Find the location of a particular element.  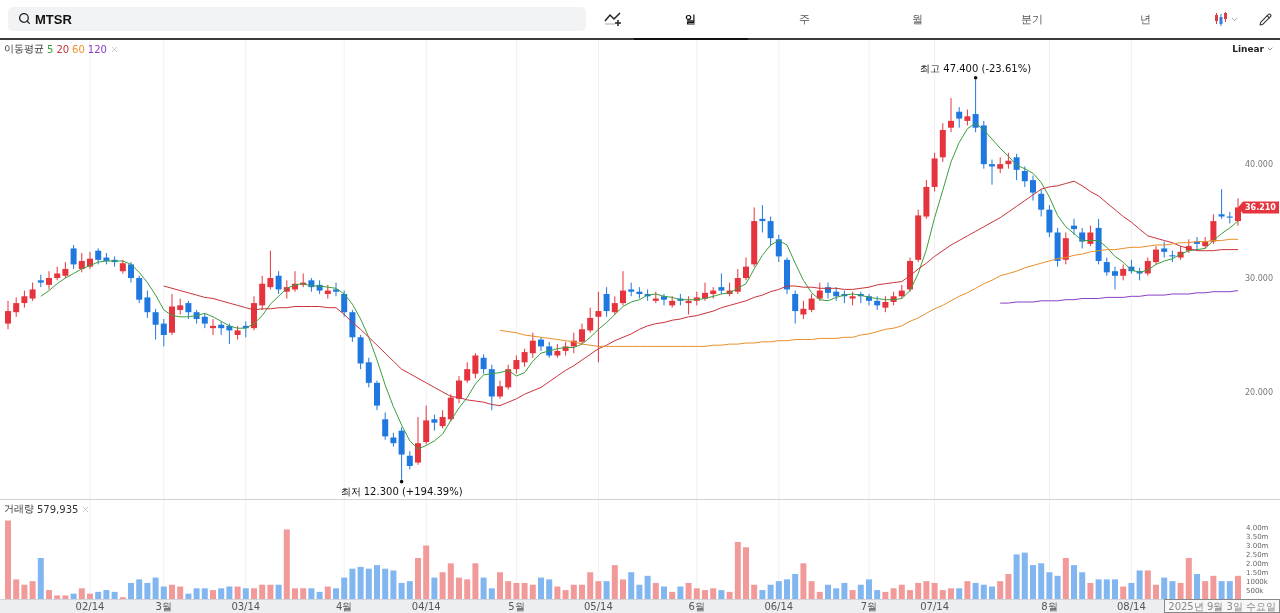

price-axis-label: 20.000 is located at coordinates (1259, 392).